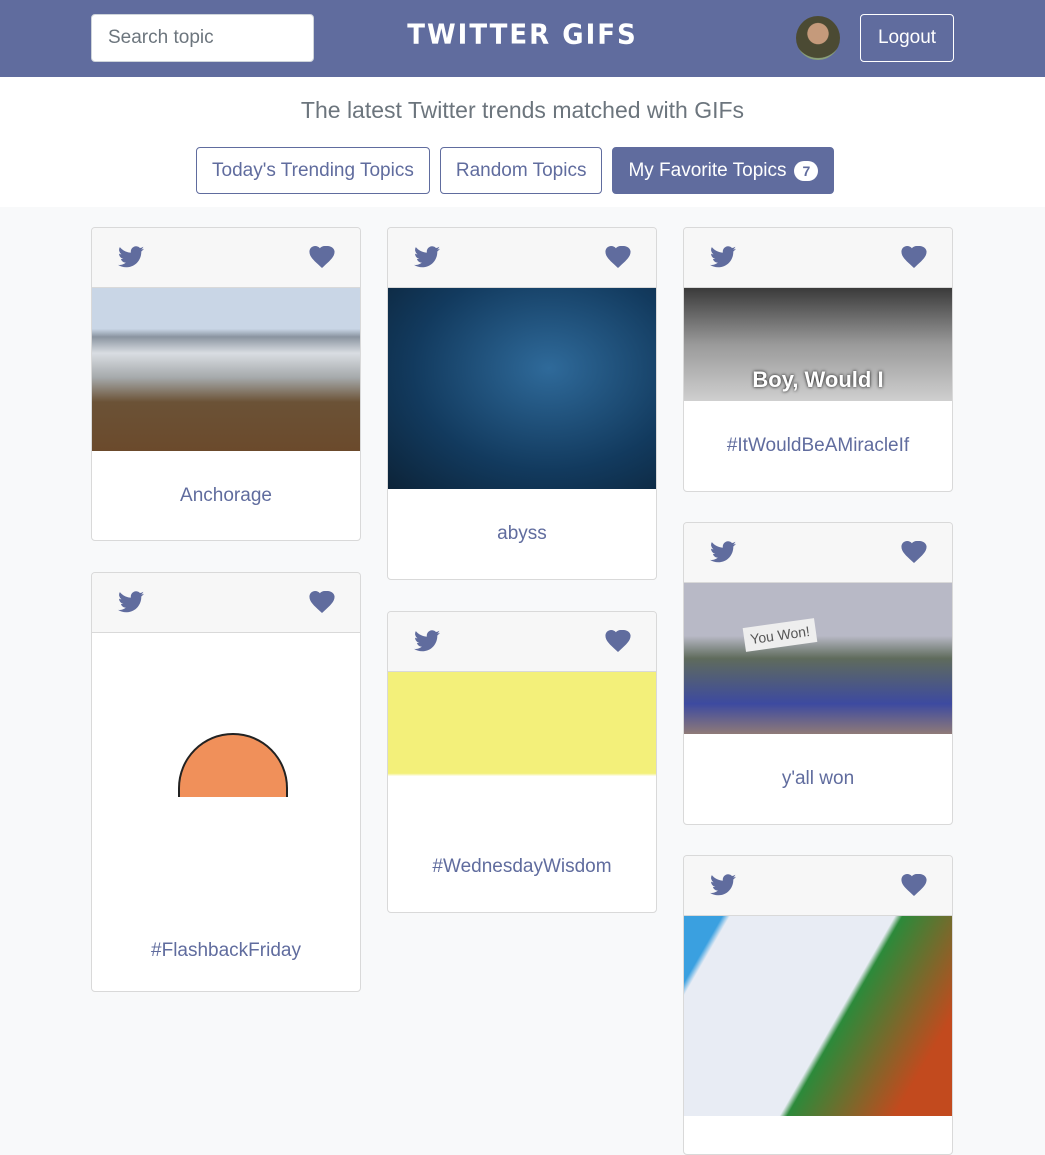  What do you see at coordinates (818, 38) in the screenshot?
I see `avatar` at bounding box center [818, 38].